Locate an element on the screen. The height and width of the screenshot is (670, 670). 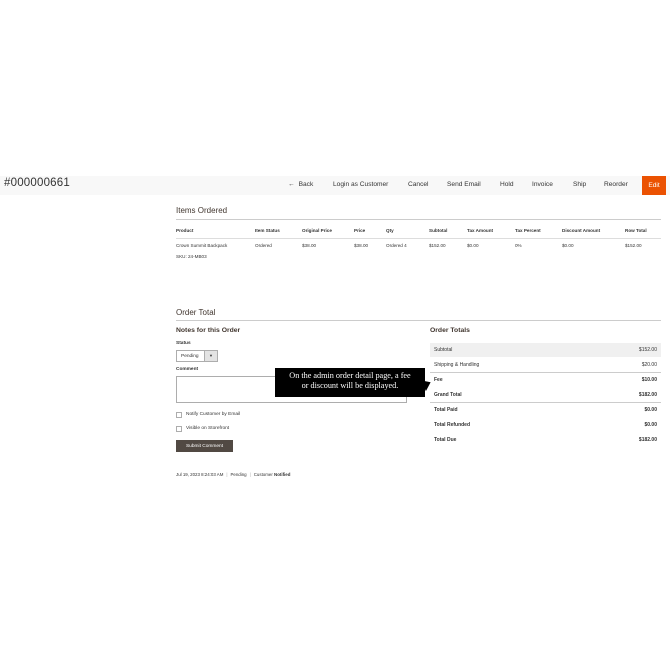
send-email-button: Send Email is located at coordinates (464, 184).